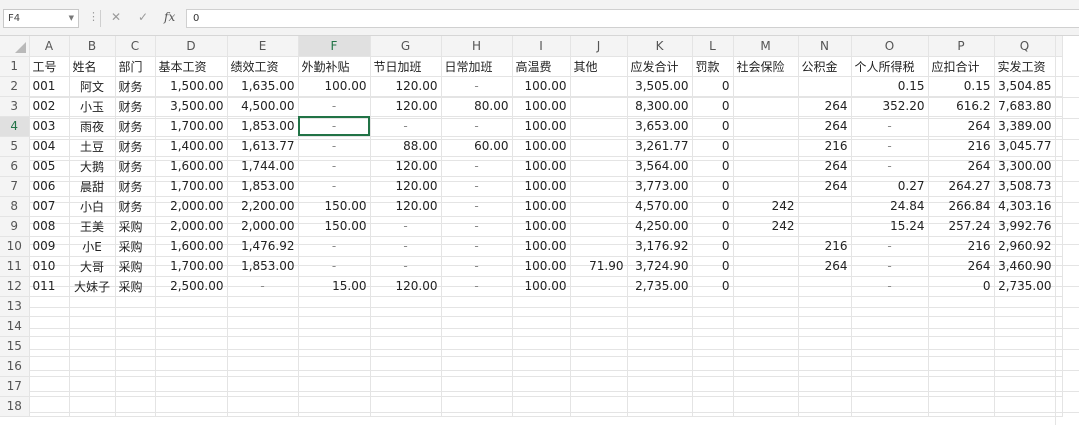 The width and height of the screenshot is (1079, 425). I want to click on cell-e1: 绩效工资, so click(263, 66).